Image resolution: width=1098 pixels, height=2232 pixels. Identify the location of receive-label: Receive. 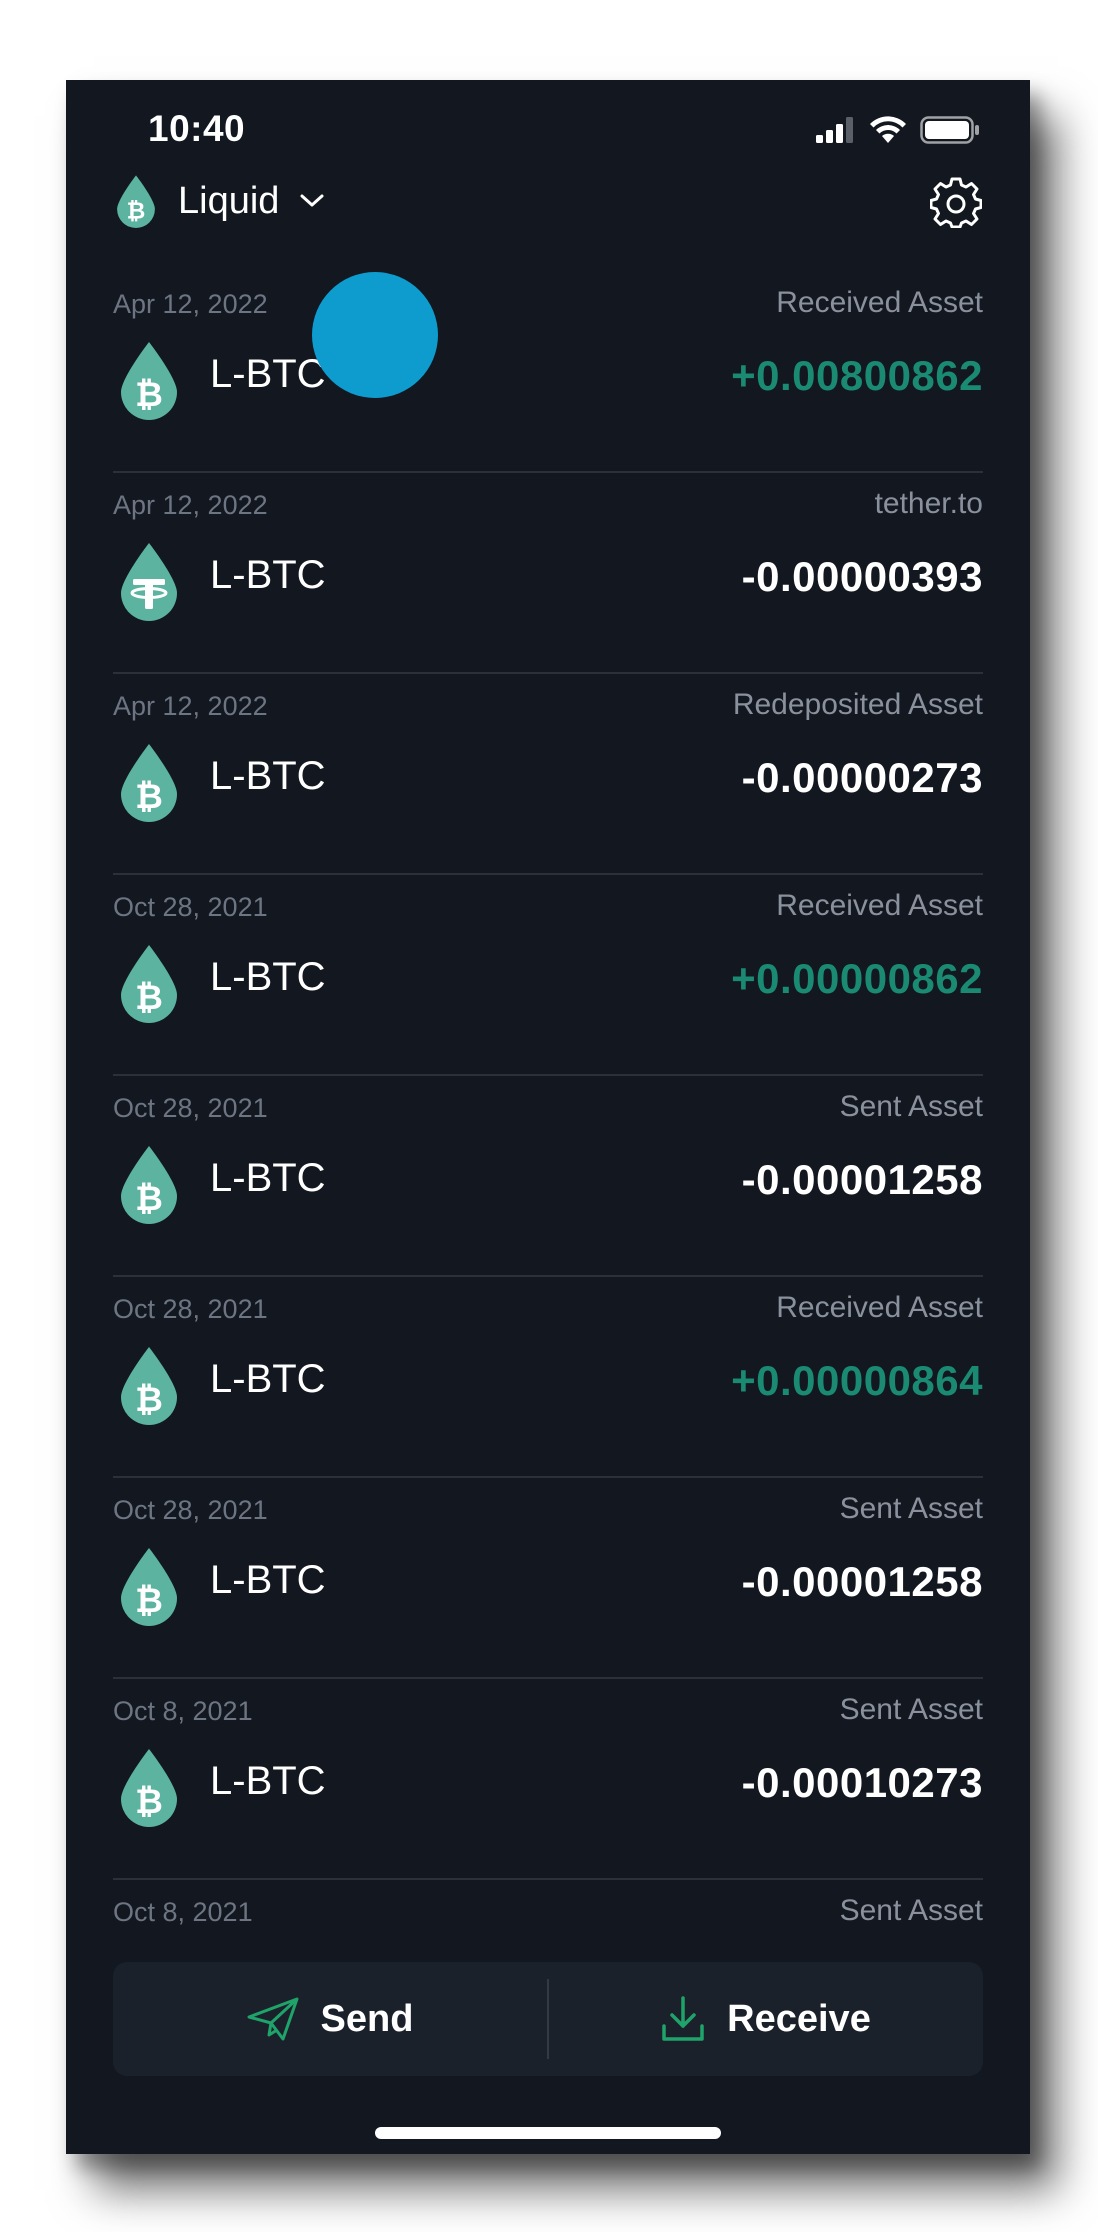
(799, 2018).